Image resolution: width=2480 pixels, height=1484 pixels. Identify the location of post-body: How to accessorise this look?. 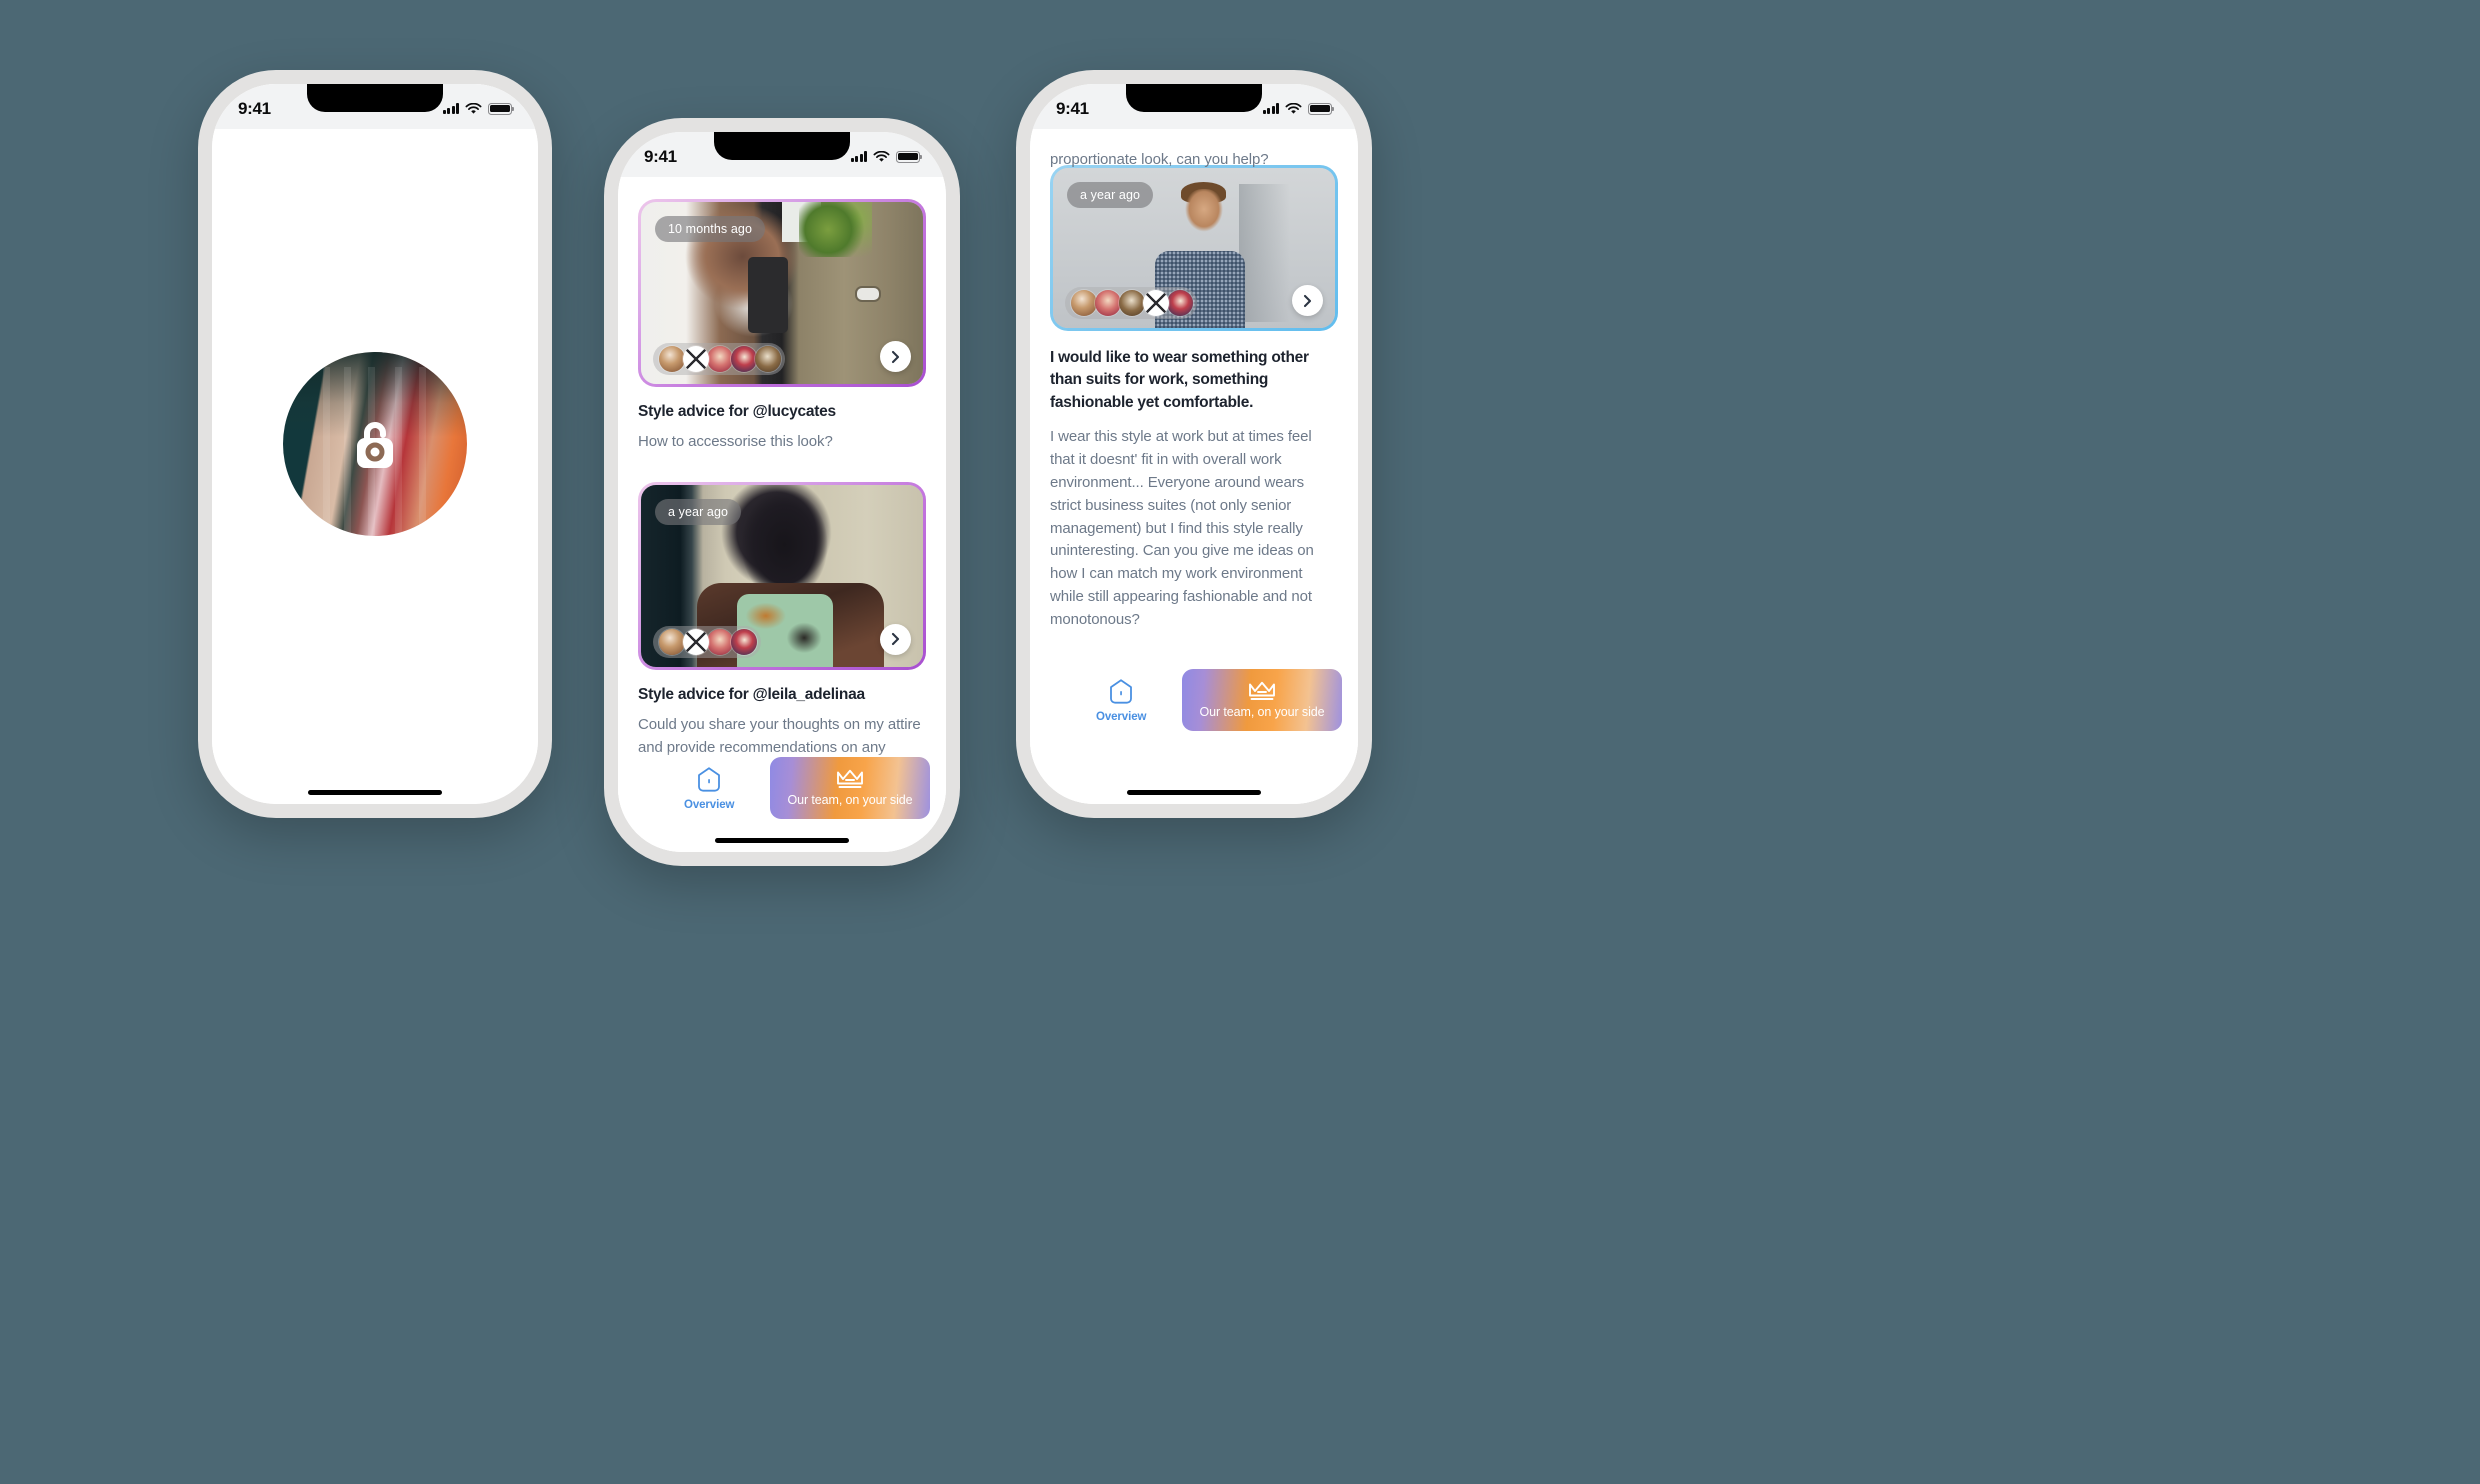
(735, 441).